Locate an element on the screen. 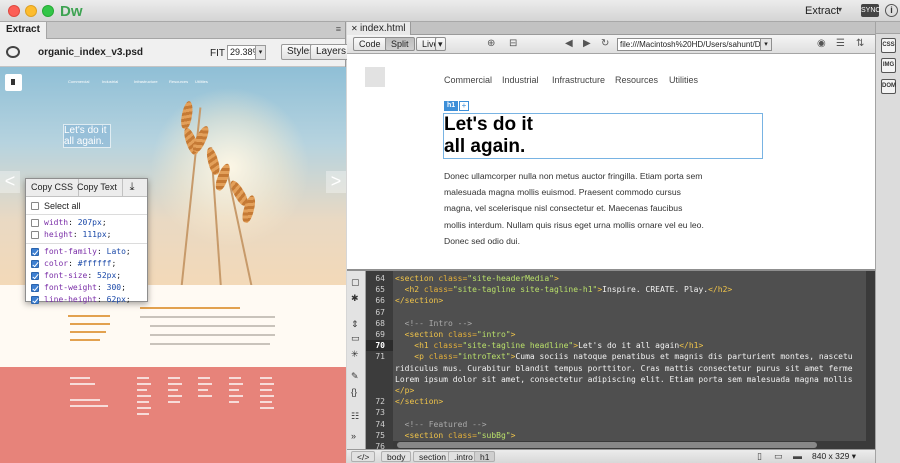 Image resolution: width=900 pixels, height=463 pixels. breadcrumb-section: section is located at coordinates (432, 456).